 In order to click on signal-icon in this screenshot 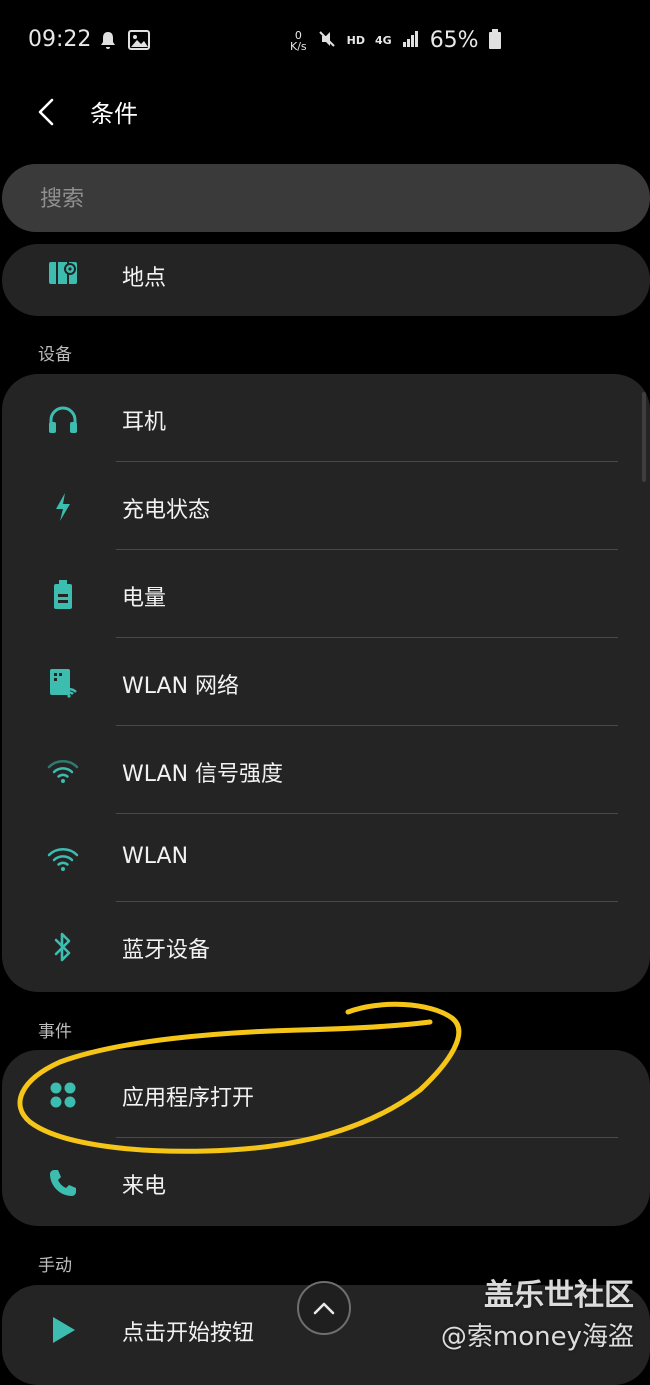, I will do `click(411, 40)`.